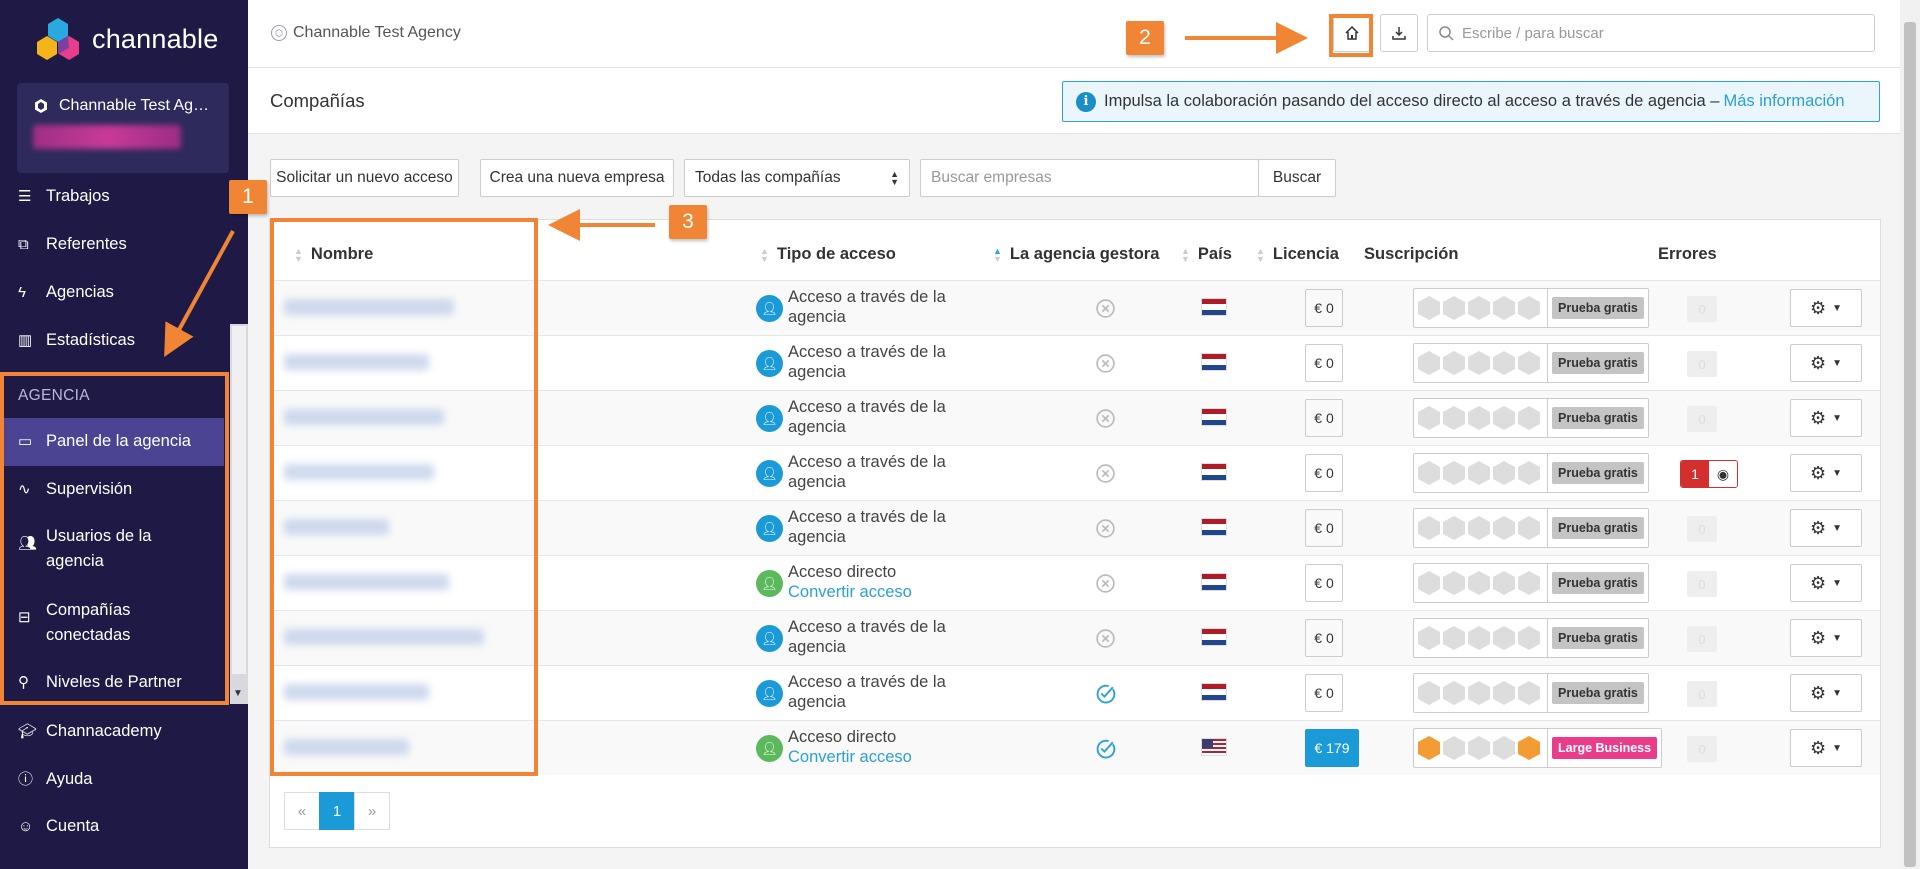 This screenshot has width=1920, height=869. What do you see at coordinates (114, 779) in the screenshot?
I see `sidebar-item-ayuda: ⓘ Ayuda` at bounding box center [114, 779].